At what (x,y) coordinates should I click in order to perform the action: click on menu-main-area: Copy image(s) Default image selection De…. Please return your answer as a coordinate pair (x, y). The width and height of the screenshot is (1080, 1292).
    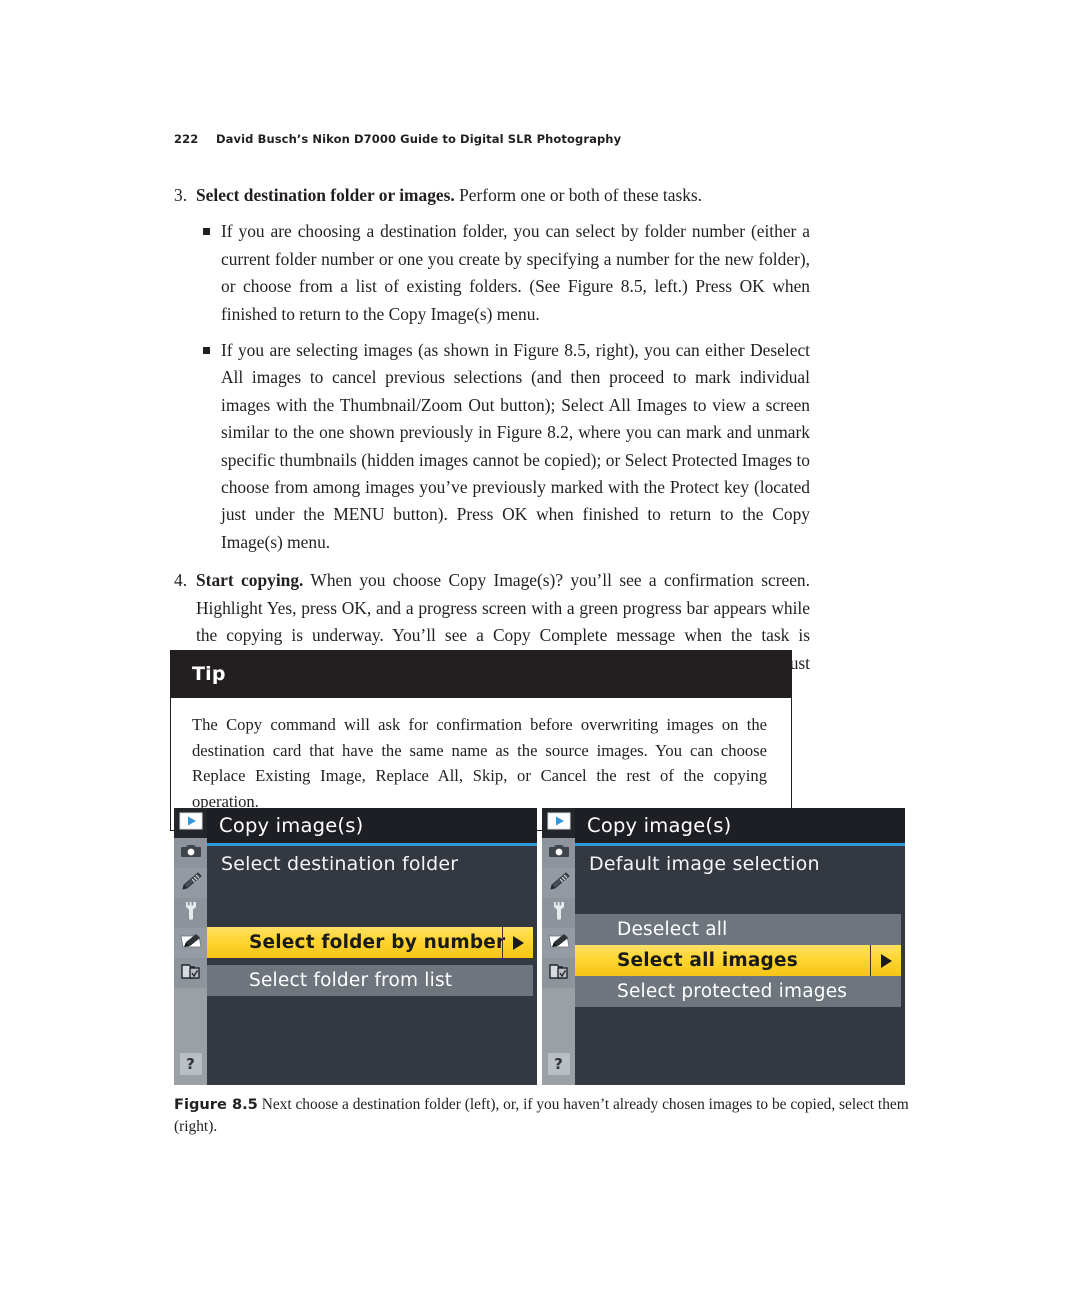
    Looking at the image, I should click on (740, 946).